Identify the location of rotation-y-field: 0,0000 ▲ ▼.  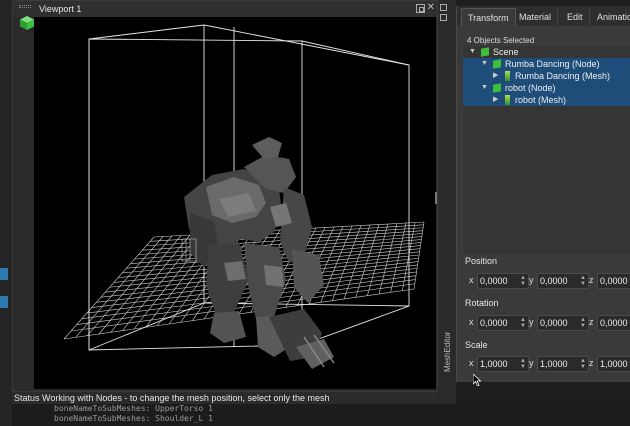
(563, 323).